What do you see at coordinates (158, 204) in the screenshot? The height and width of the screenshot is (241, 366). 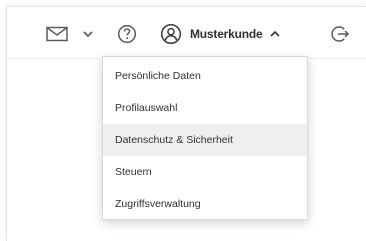 I see `menu-item-label: Zugriffsverwaltung` at bounding box center [158, 204].